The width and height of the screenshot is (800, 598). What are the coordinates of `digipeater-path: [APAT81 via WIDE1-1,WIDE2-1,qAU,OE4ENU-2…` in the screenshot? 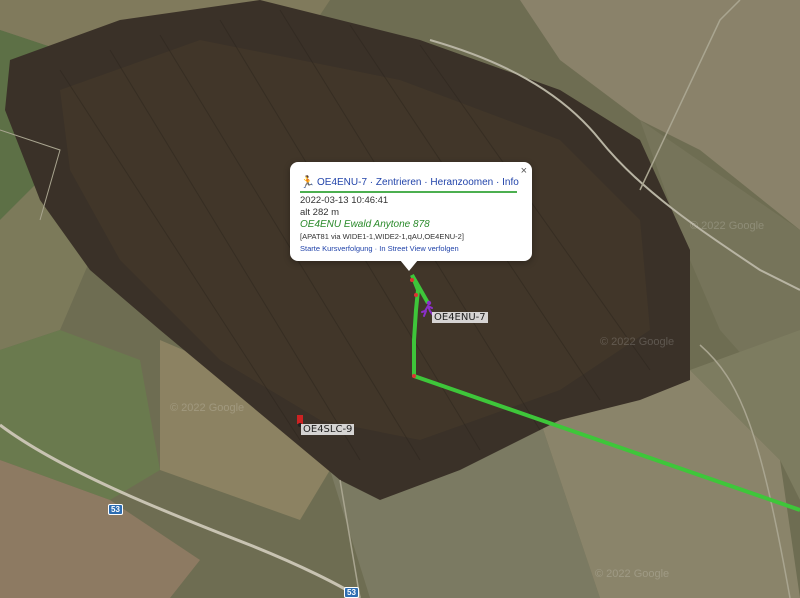 It's located at (382, 236).